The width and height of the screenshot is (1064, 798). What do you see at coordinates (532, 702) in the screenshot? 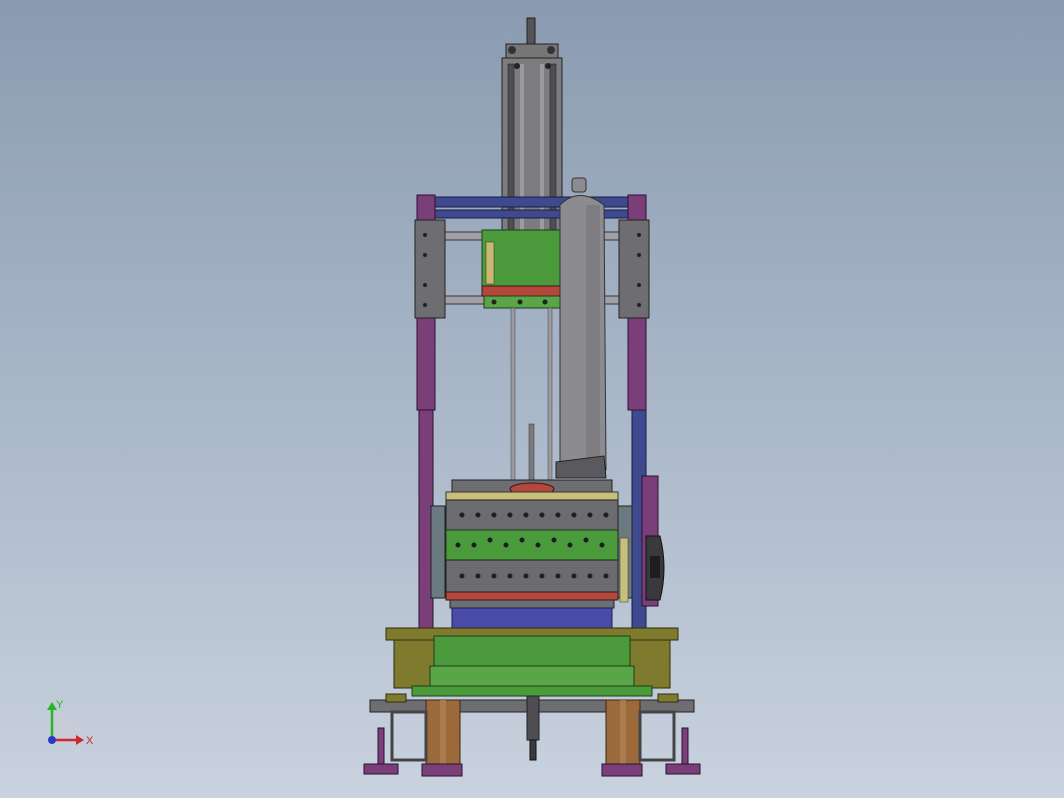
I see `base-assembly` at bounding box center [532, 702].